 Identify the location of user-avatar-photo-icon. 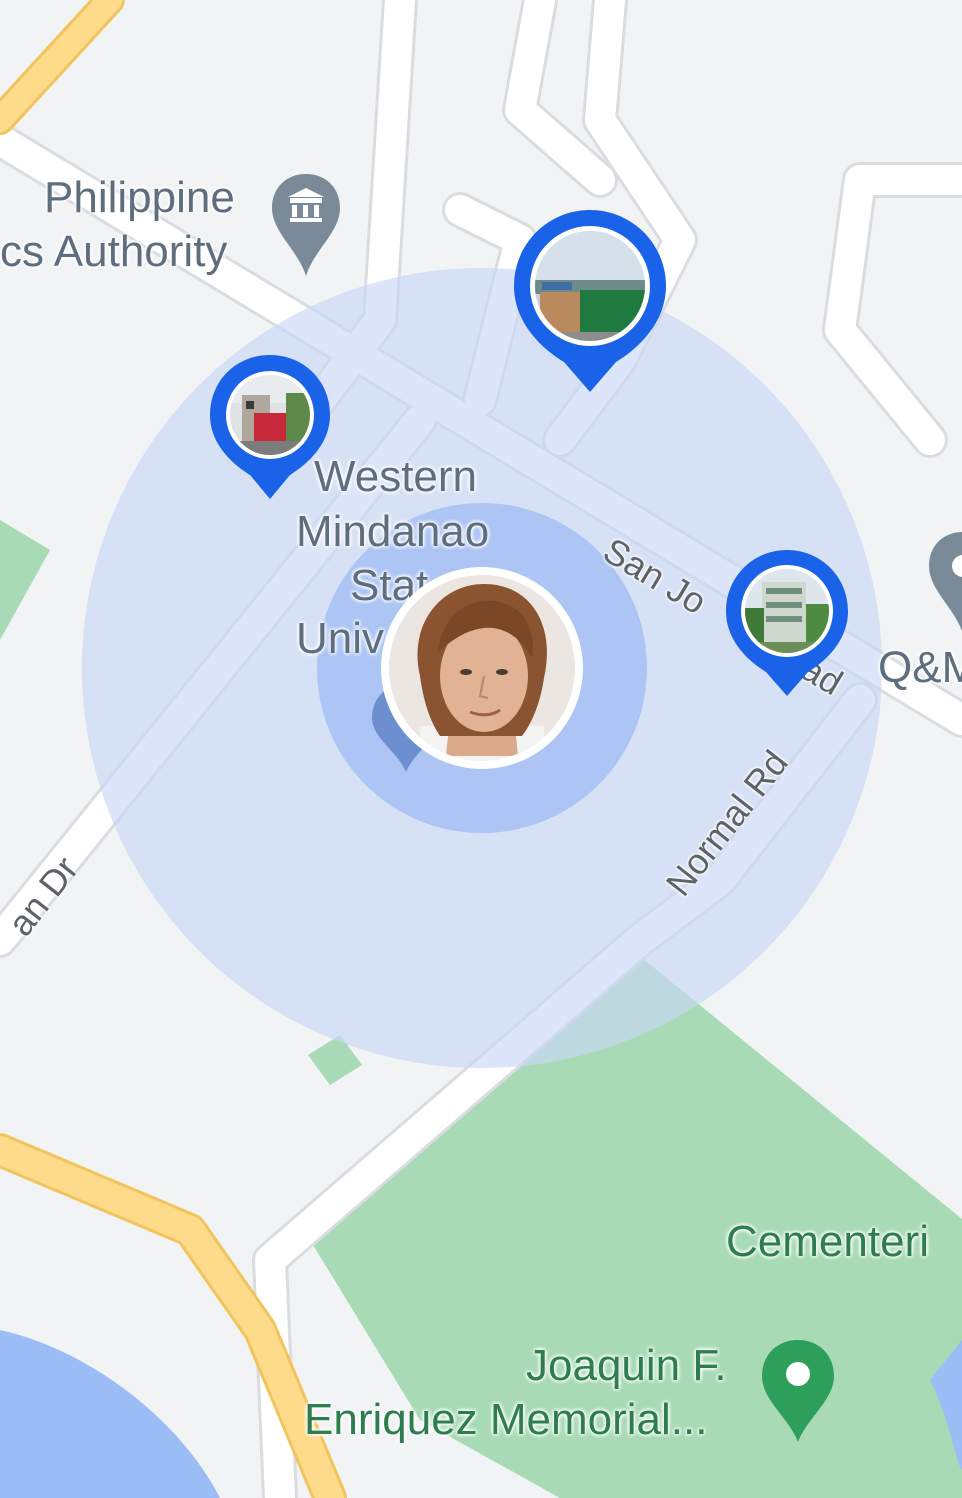
(482, 668).